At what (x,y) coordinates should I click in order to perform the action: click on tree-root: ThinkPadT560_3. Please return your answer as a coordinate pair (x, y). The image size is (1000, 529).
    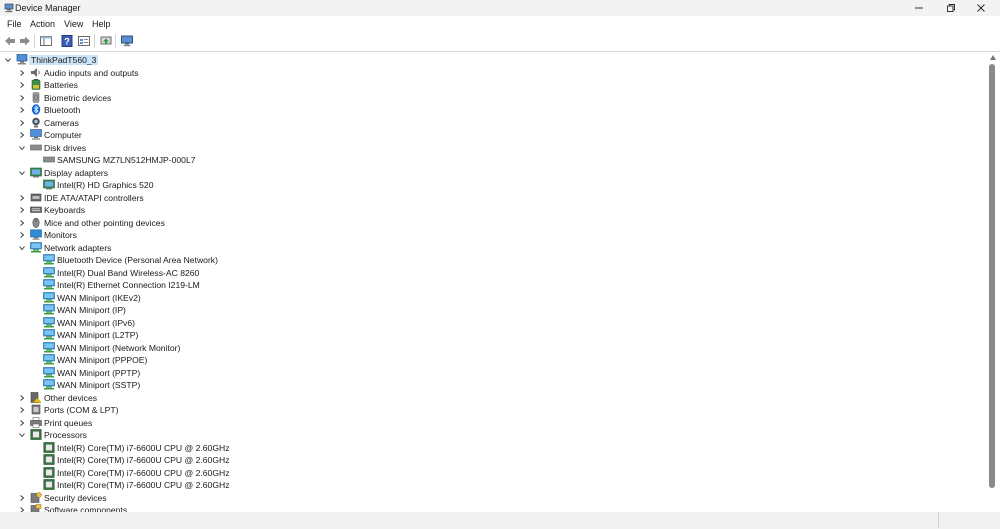
    Looking at the image, I should click on (490, 60).